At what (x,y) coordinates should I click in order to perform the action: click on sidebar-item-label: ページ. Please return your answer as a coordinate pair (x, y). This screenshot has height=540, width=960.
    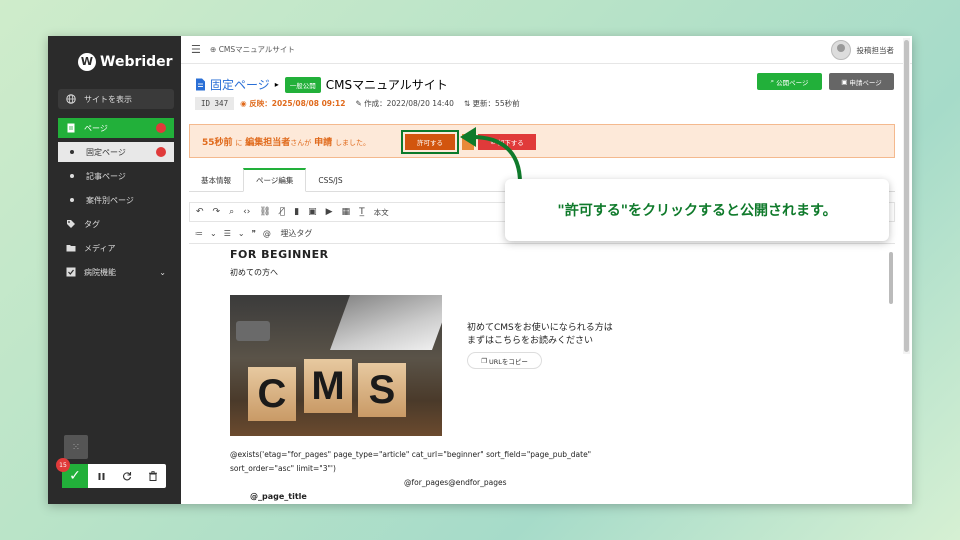
    Looking at the image, I should click on (96, 128).